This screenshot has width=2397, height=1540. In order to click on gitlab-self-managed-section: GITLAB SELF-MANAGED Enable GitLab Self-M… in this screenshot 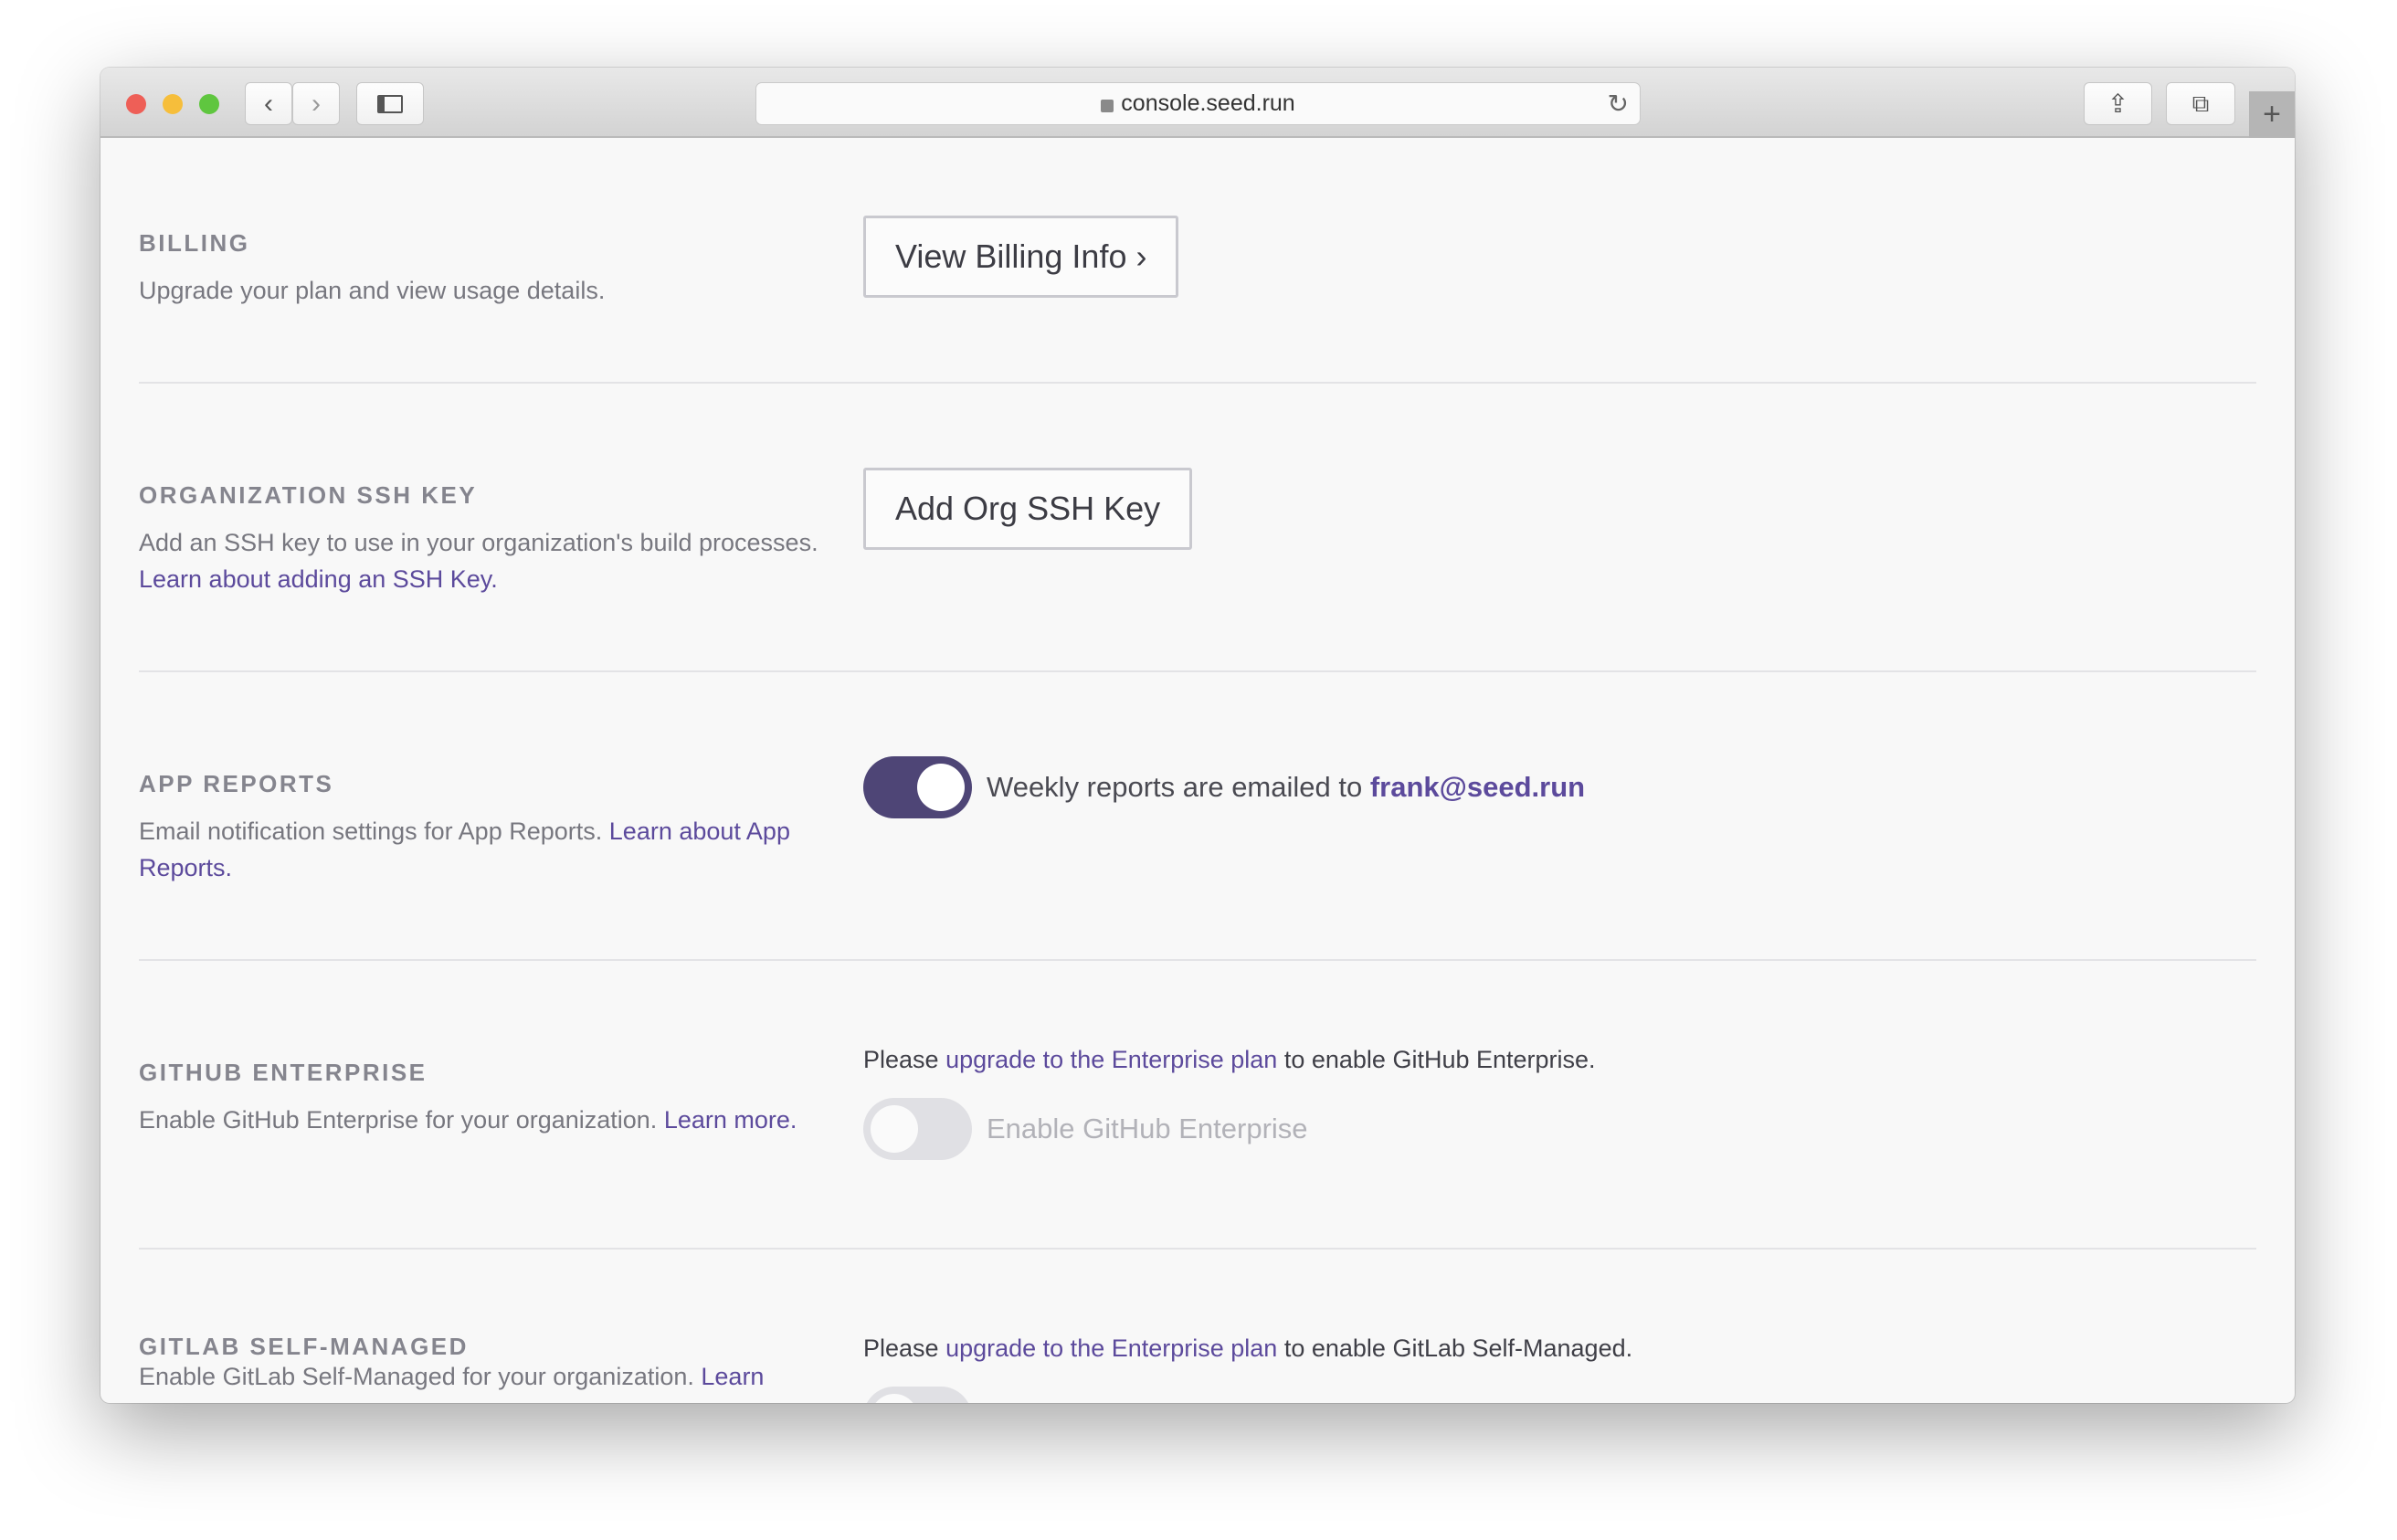, I will do `click(1197, 1327)`.